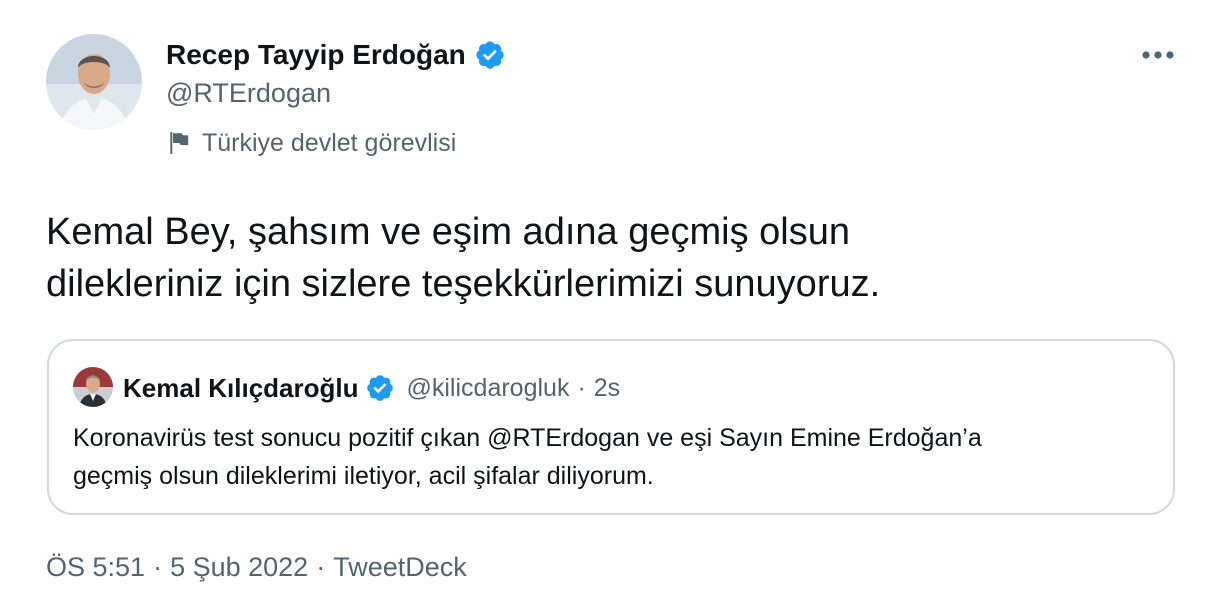 The height and width of the screenshot is (616, 1206). What do you see at coordinates (400, 567) in the screenshot?
I see `tweet-source-link: TweetDeck` at bounding box center [400, 567].